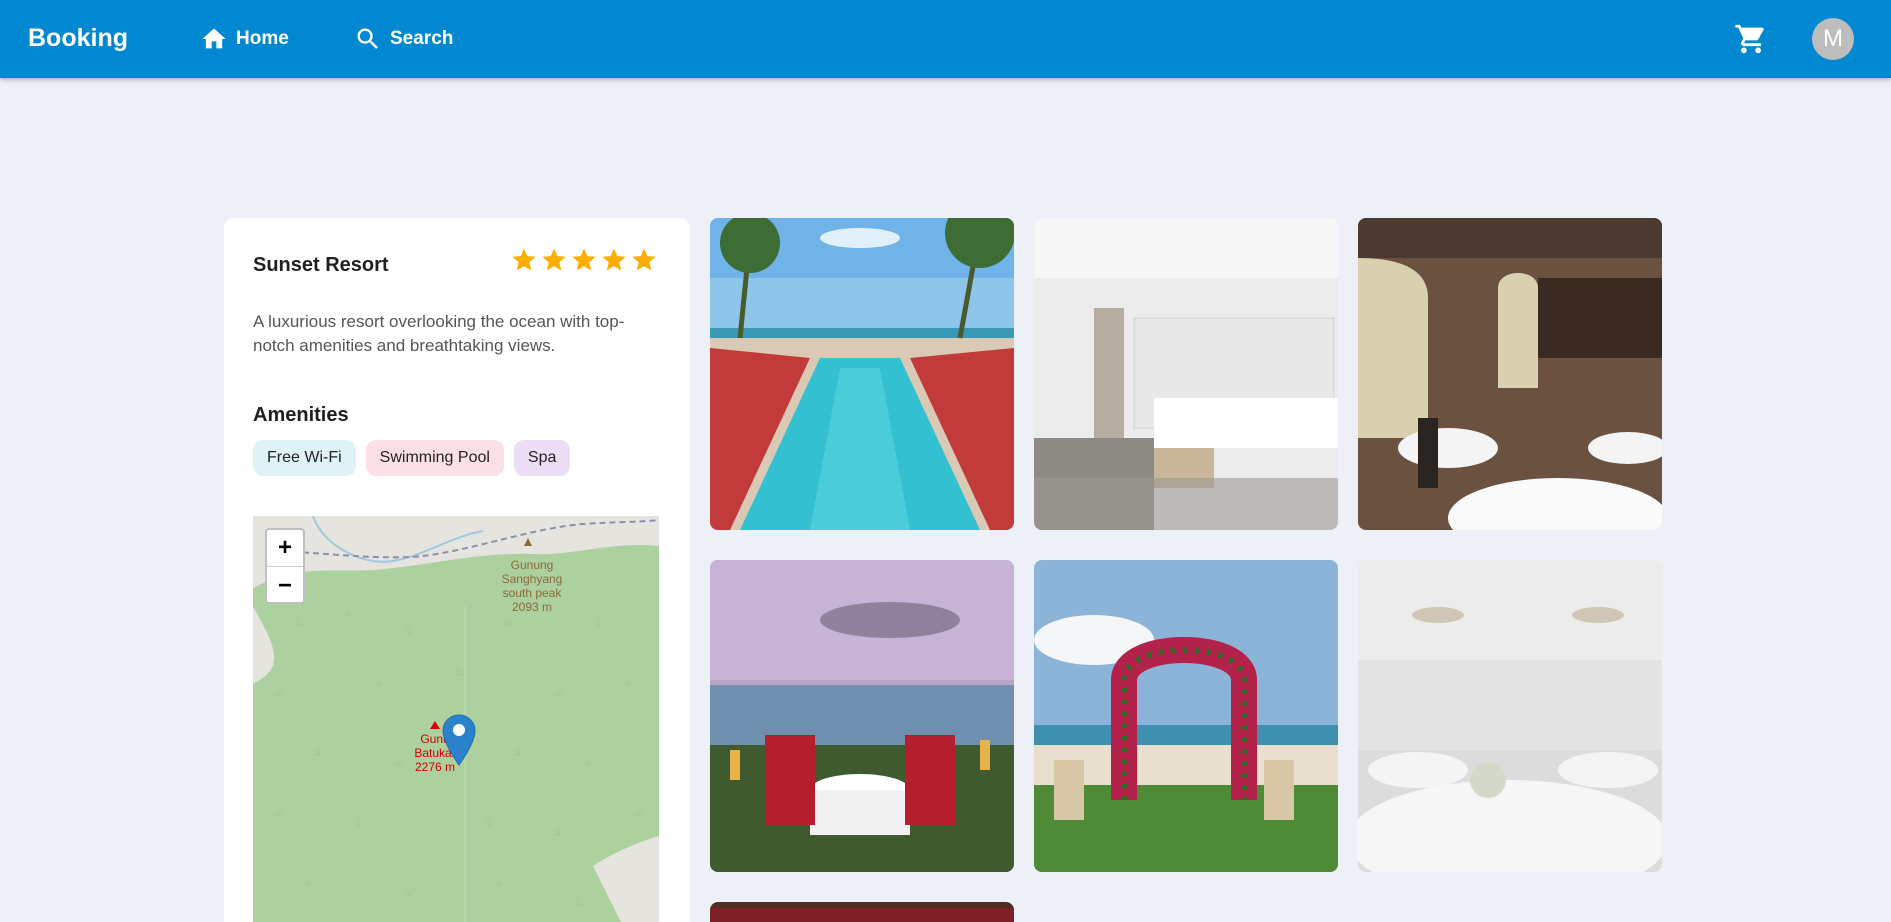  What do you see at coordinates (78, 38) in the screenshot?
I see `brand-logo: Booking` at bounding box center [78, 38].